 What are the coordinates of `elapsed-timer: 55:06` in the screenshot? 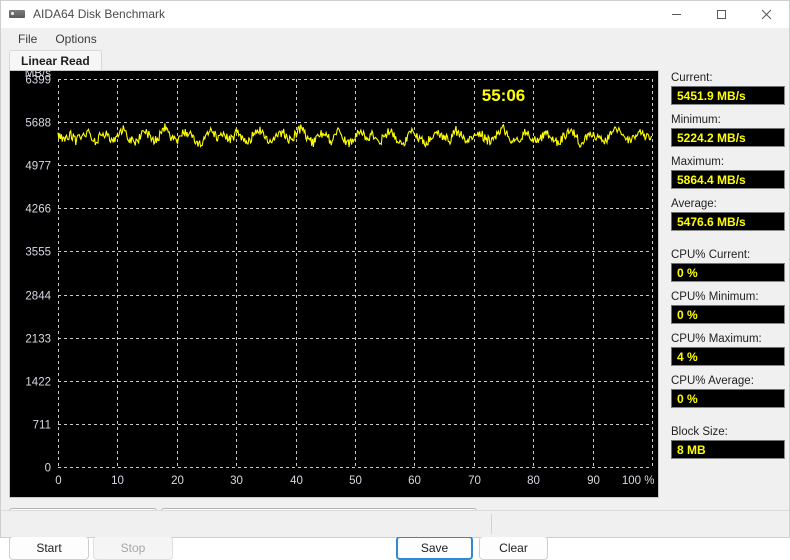 It's located at (503, 95).